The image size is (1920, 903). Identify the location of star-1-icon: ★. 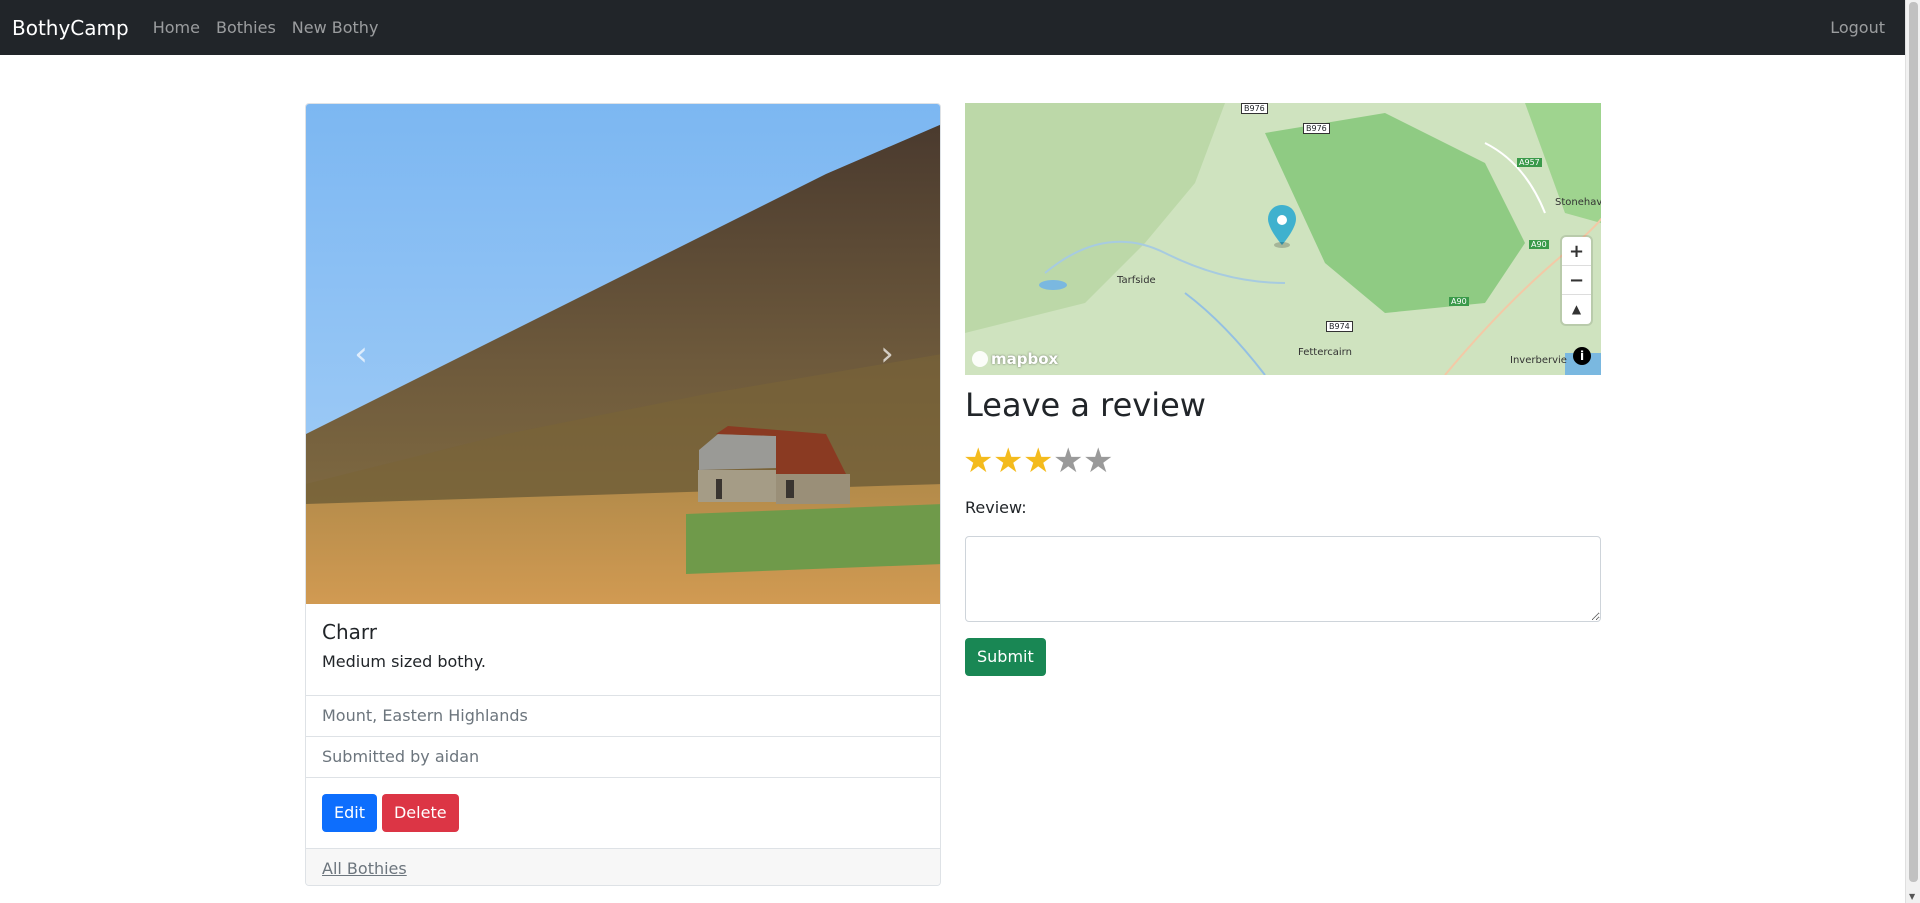
(978, 461).